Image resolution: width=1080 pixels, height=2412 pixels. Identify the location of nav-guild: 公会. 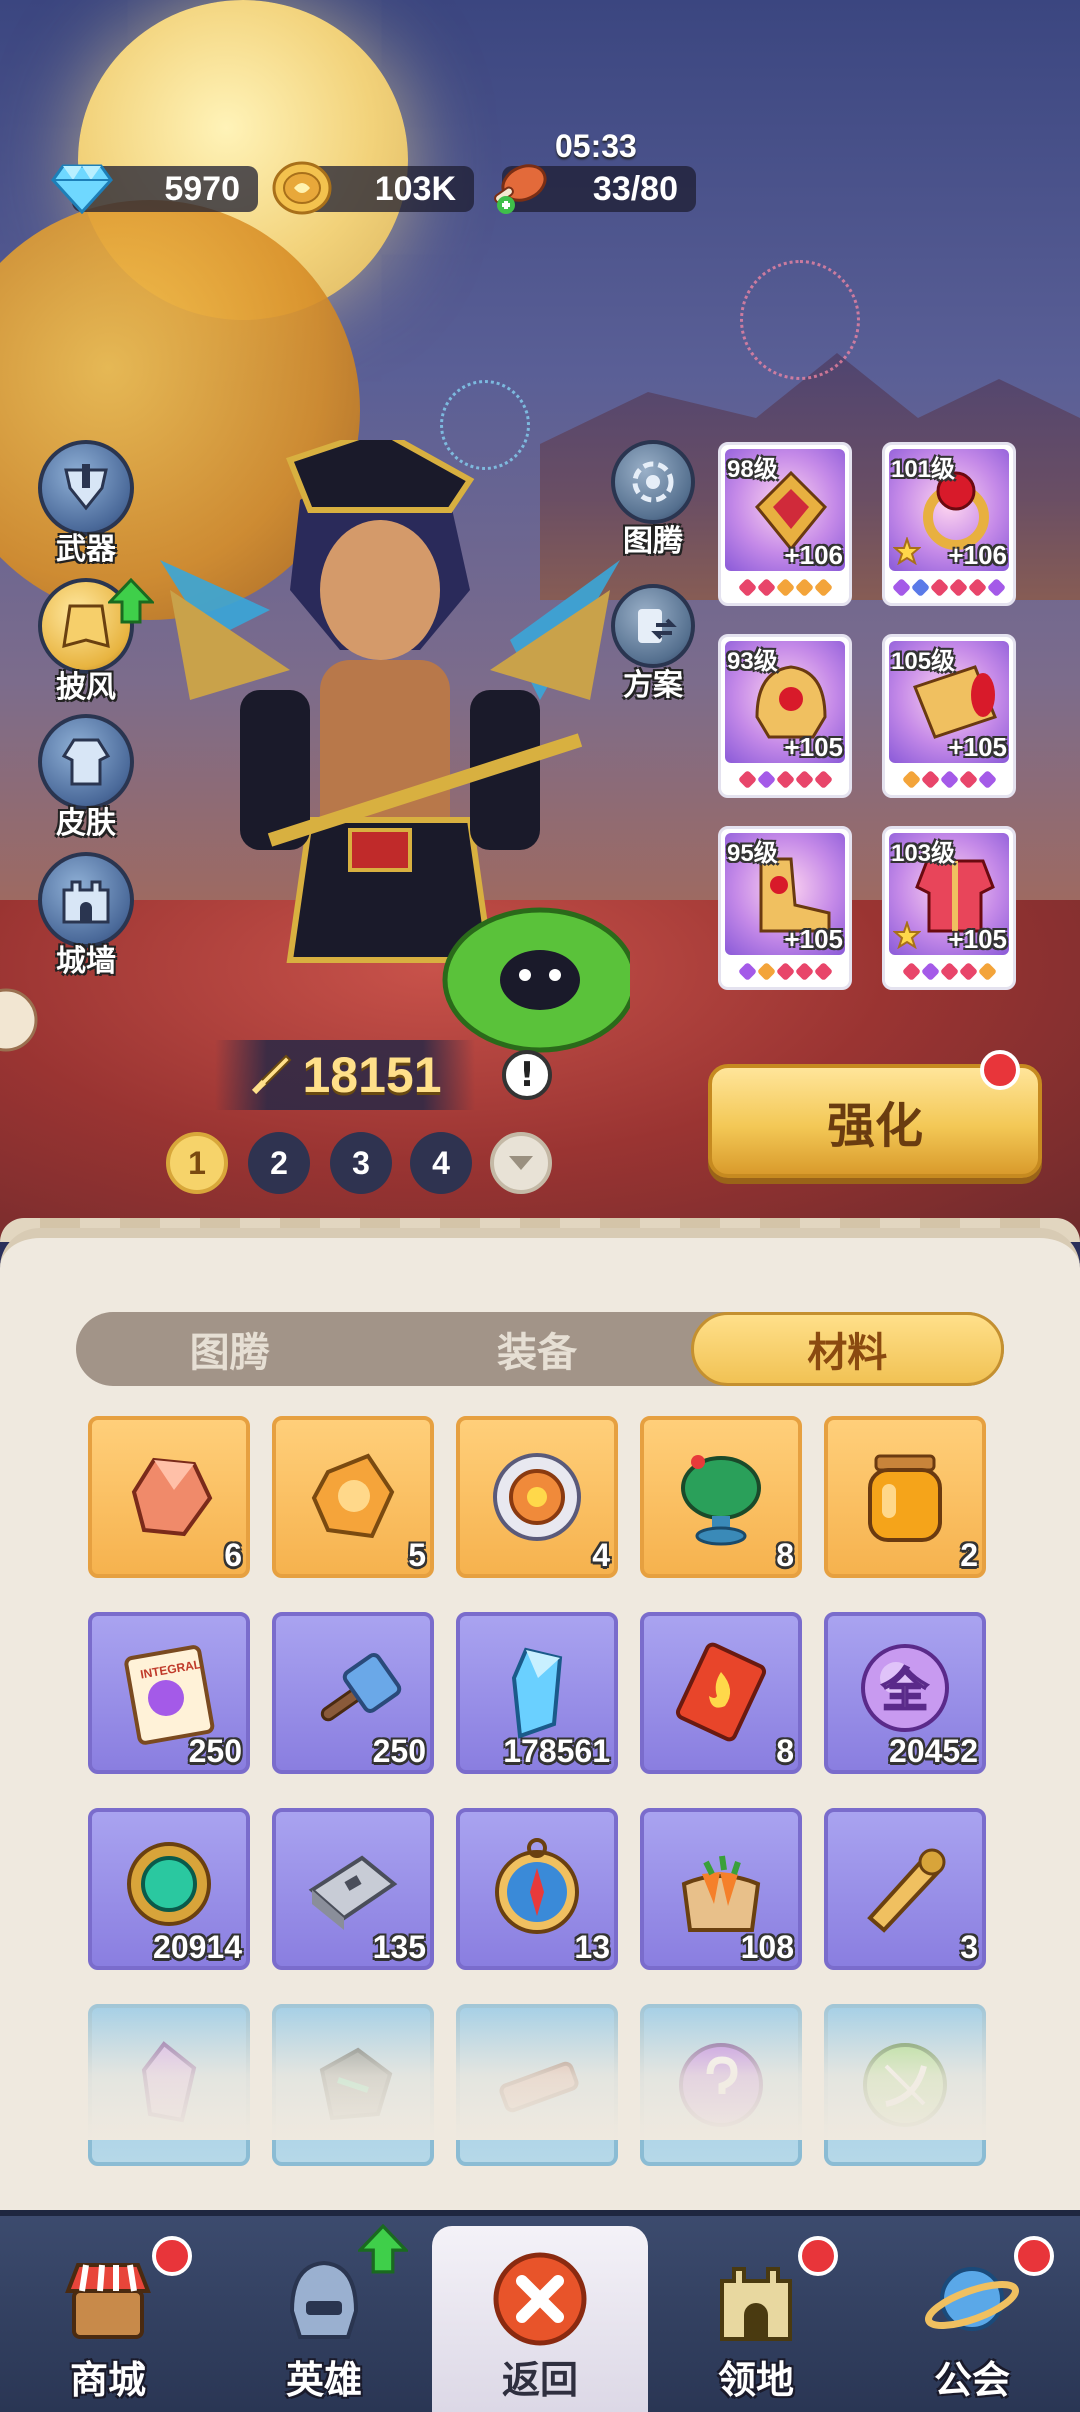
(972, 2314).